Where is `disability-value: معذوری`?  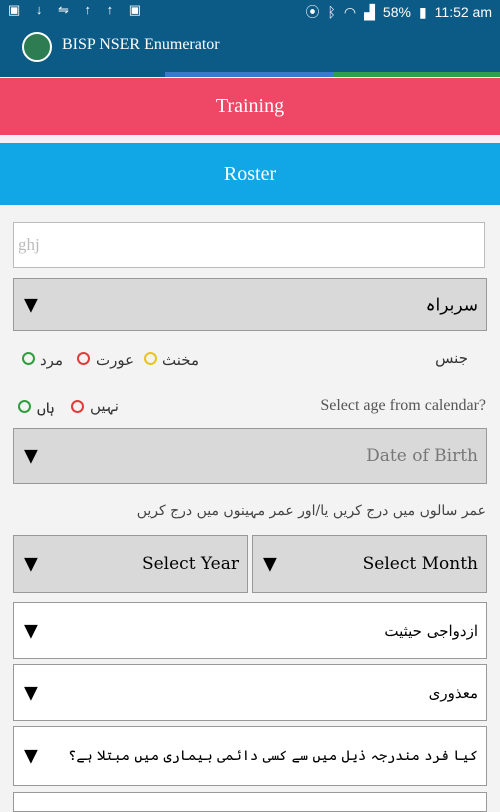 disability-value: معذوری is located at coordinates (453, 692).